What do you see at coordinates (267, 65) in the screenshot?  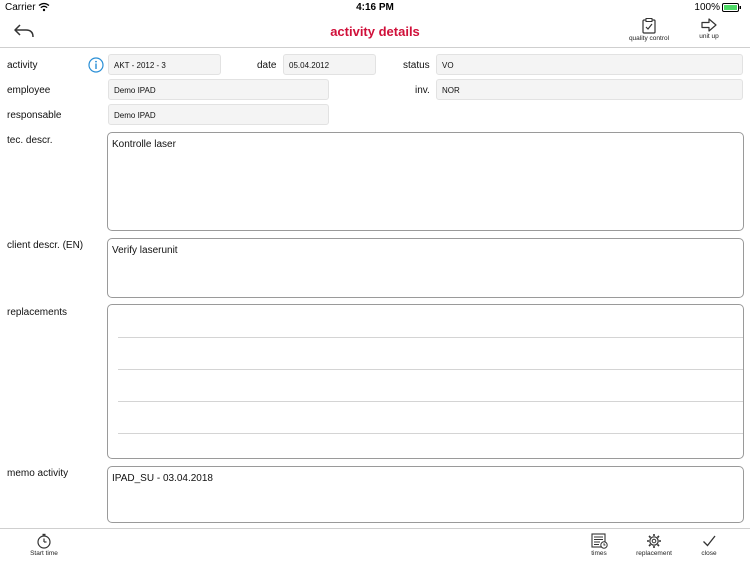 I see `date-label: date` at bounding box center [267, 65].